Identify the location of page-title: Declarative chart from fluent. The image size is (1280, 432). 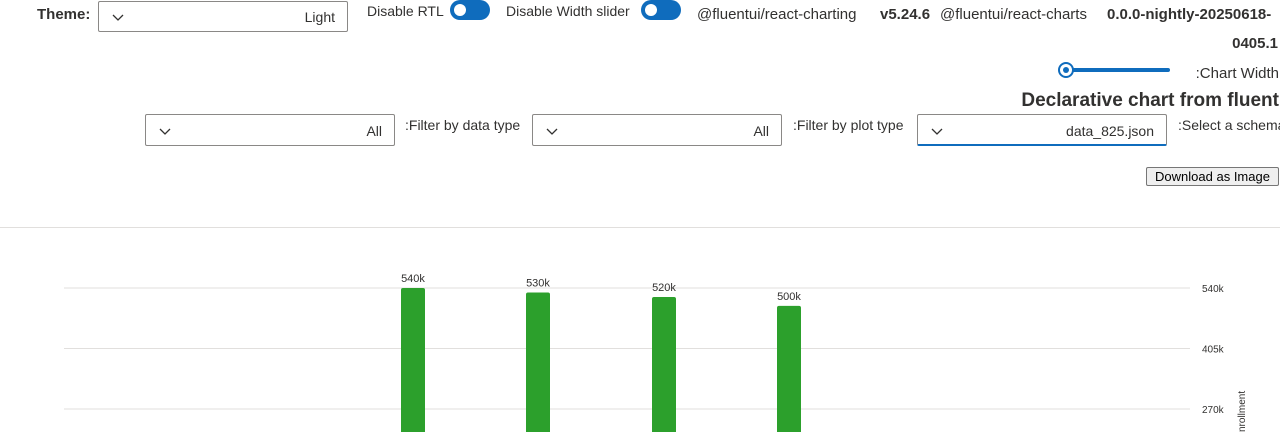
(1150, 100).